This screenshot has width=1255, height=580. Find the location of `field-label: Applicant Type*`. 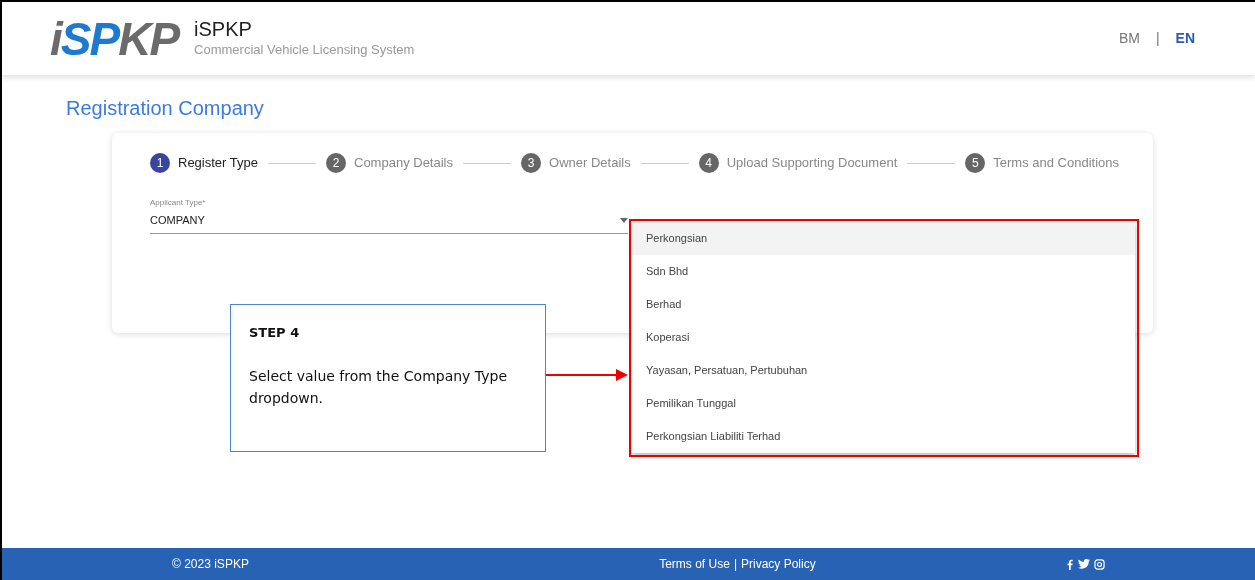

field-label: Applicant Type* is located at coordinates (178, 203).